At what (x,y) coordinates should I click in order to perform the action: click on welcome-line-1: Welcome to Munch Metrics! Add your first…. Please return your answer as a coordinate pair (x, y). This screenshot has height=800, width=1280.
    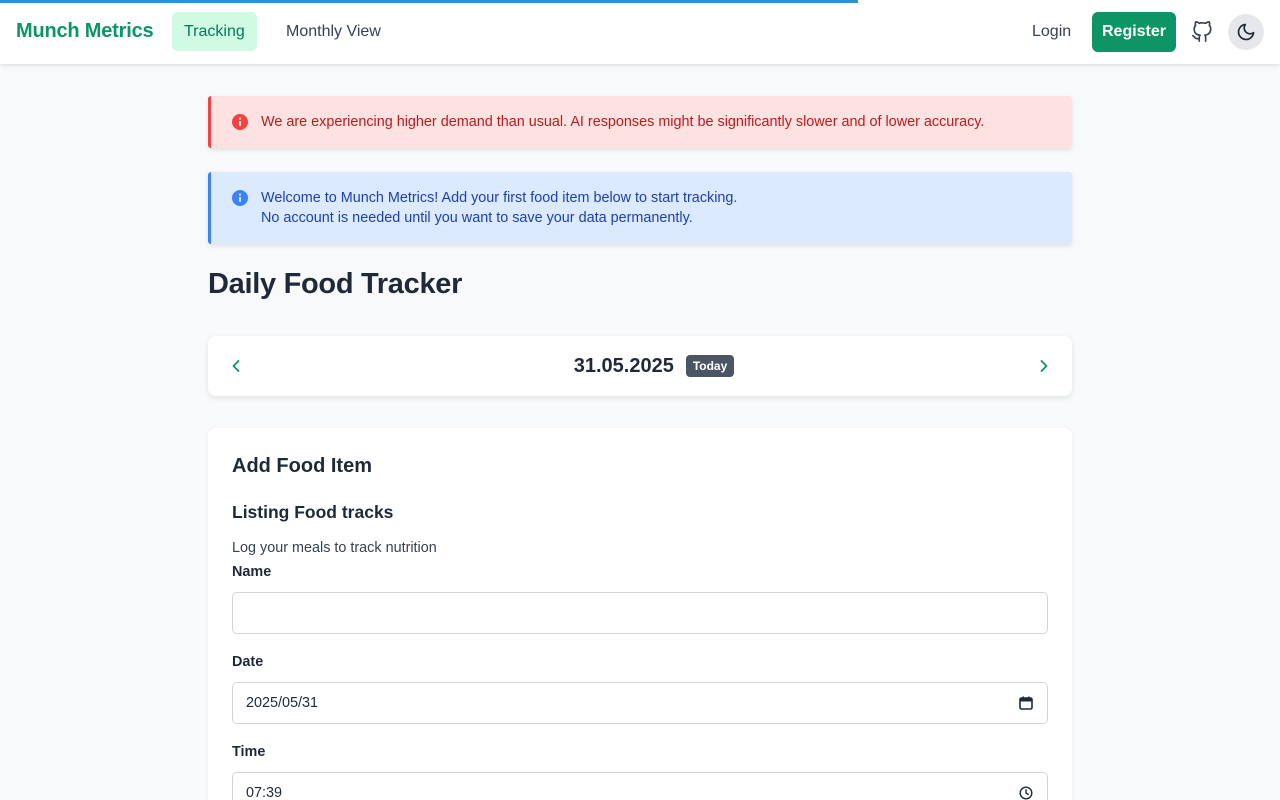
    Looking at the image, I should click on (499, 198).